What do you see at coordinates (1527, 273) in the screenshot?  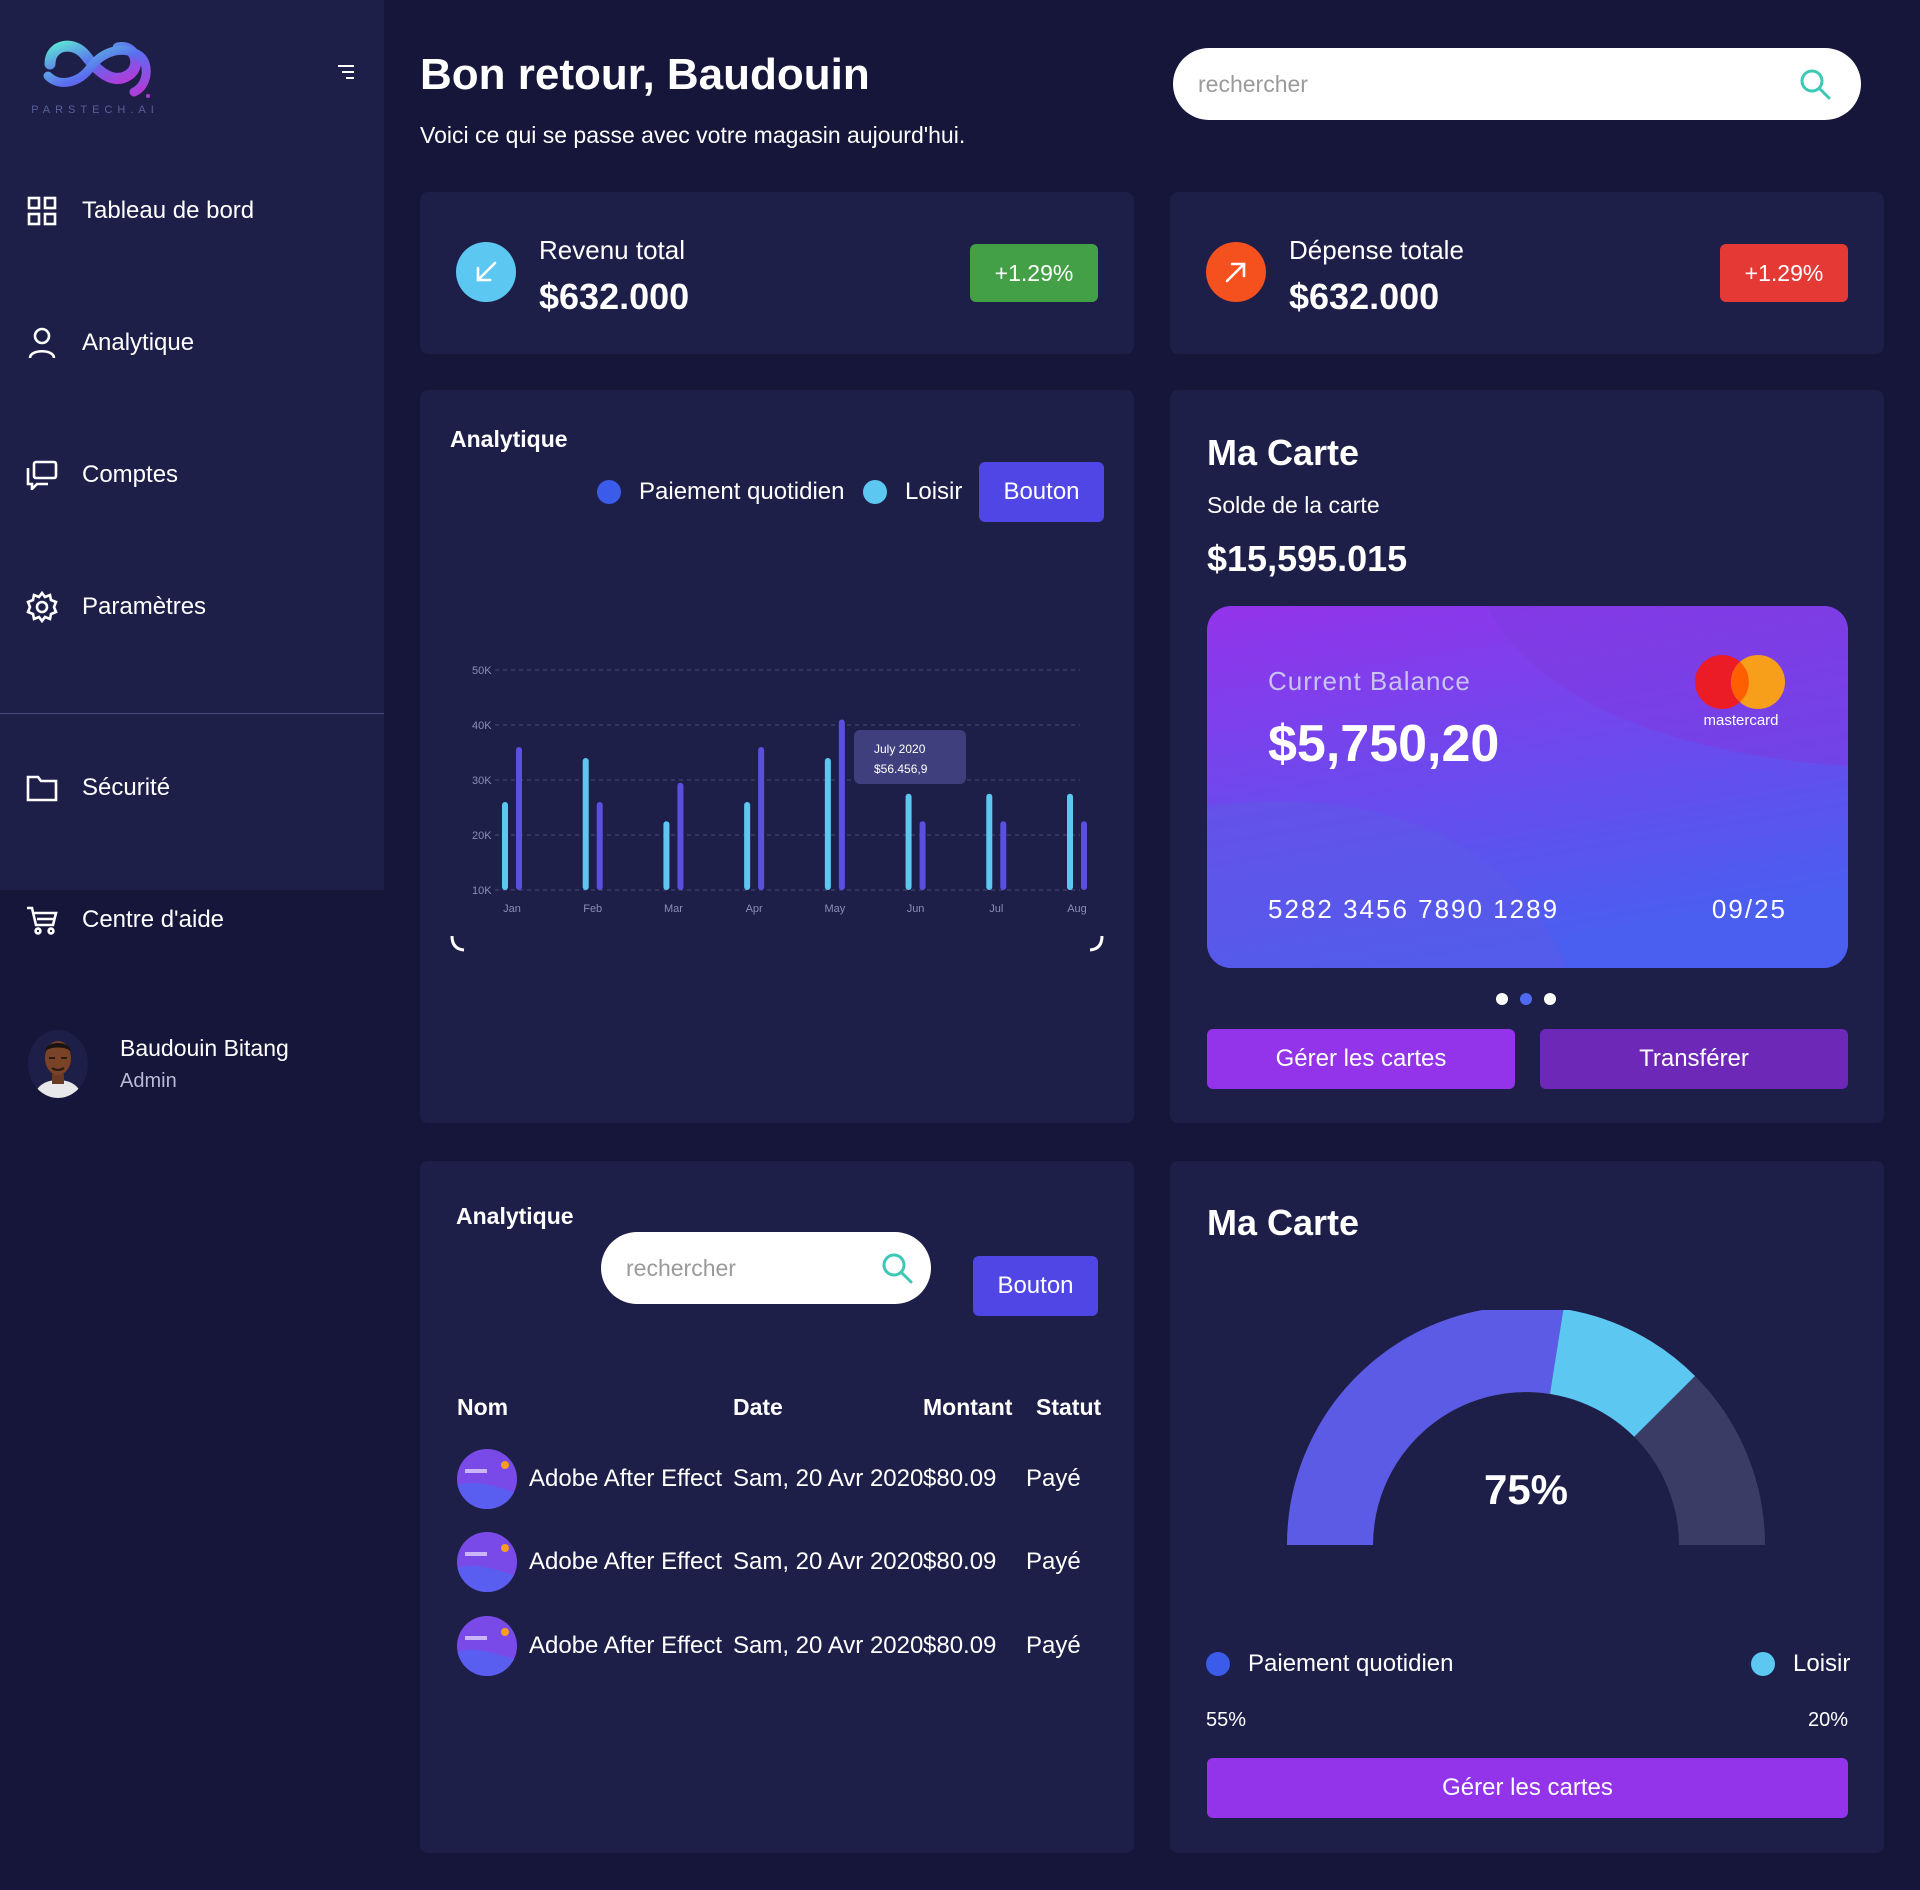 I see `expense-card: Dépense totale $632.000 +1.29%` at bounding box center [1527, 273].